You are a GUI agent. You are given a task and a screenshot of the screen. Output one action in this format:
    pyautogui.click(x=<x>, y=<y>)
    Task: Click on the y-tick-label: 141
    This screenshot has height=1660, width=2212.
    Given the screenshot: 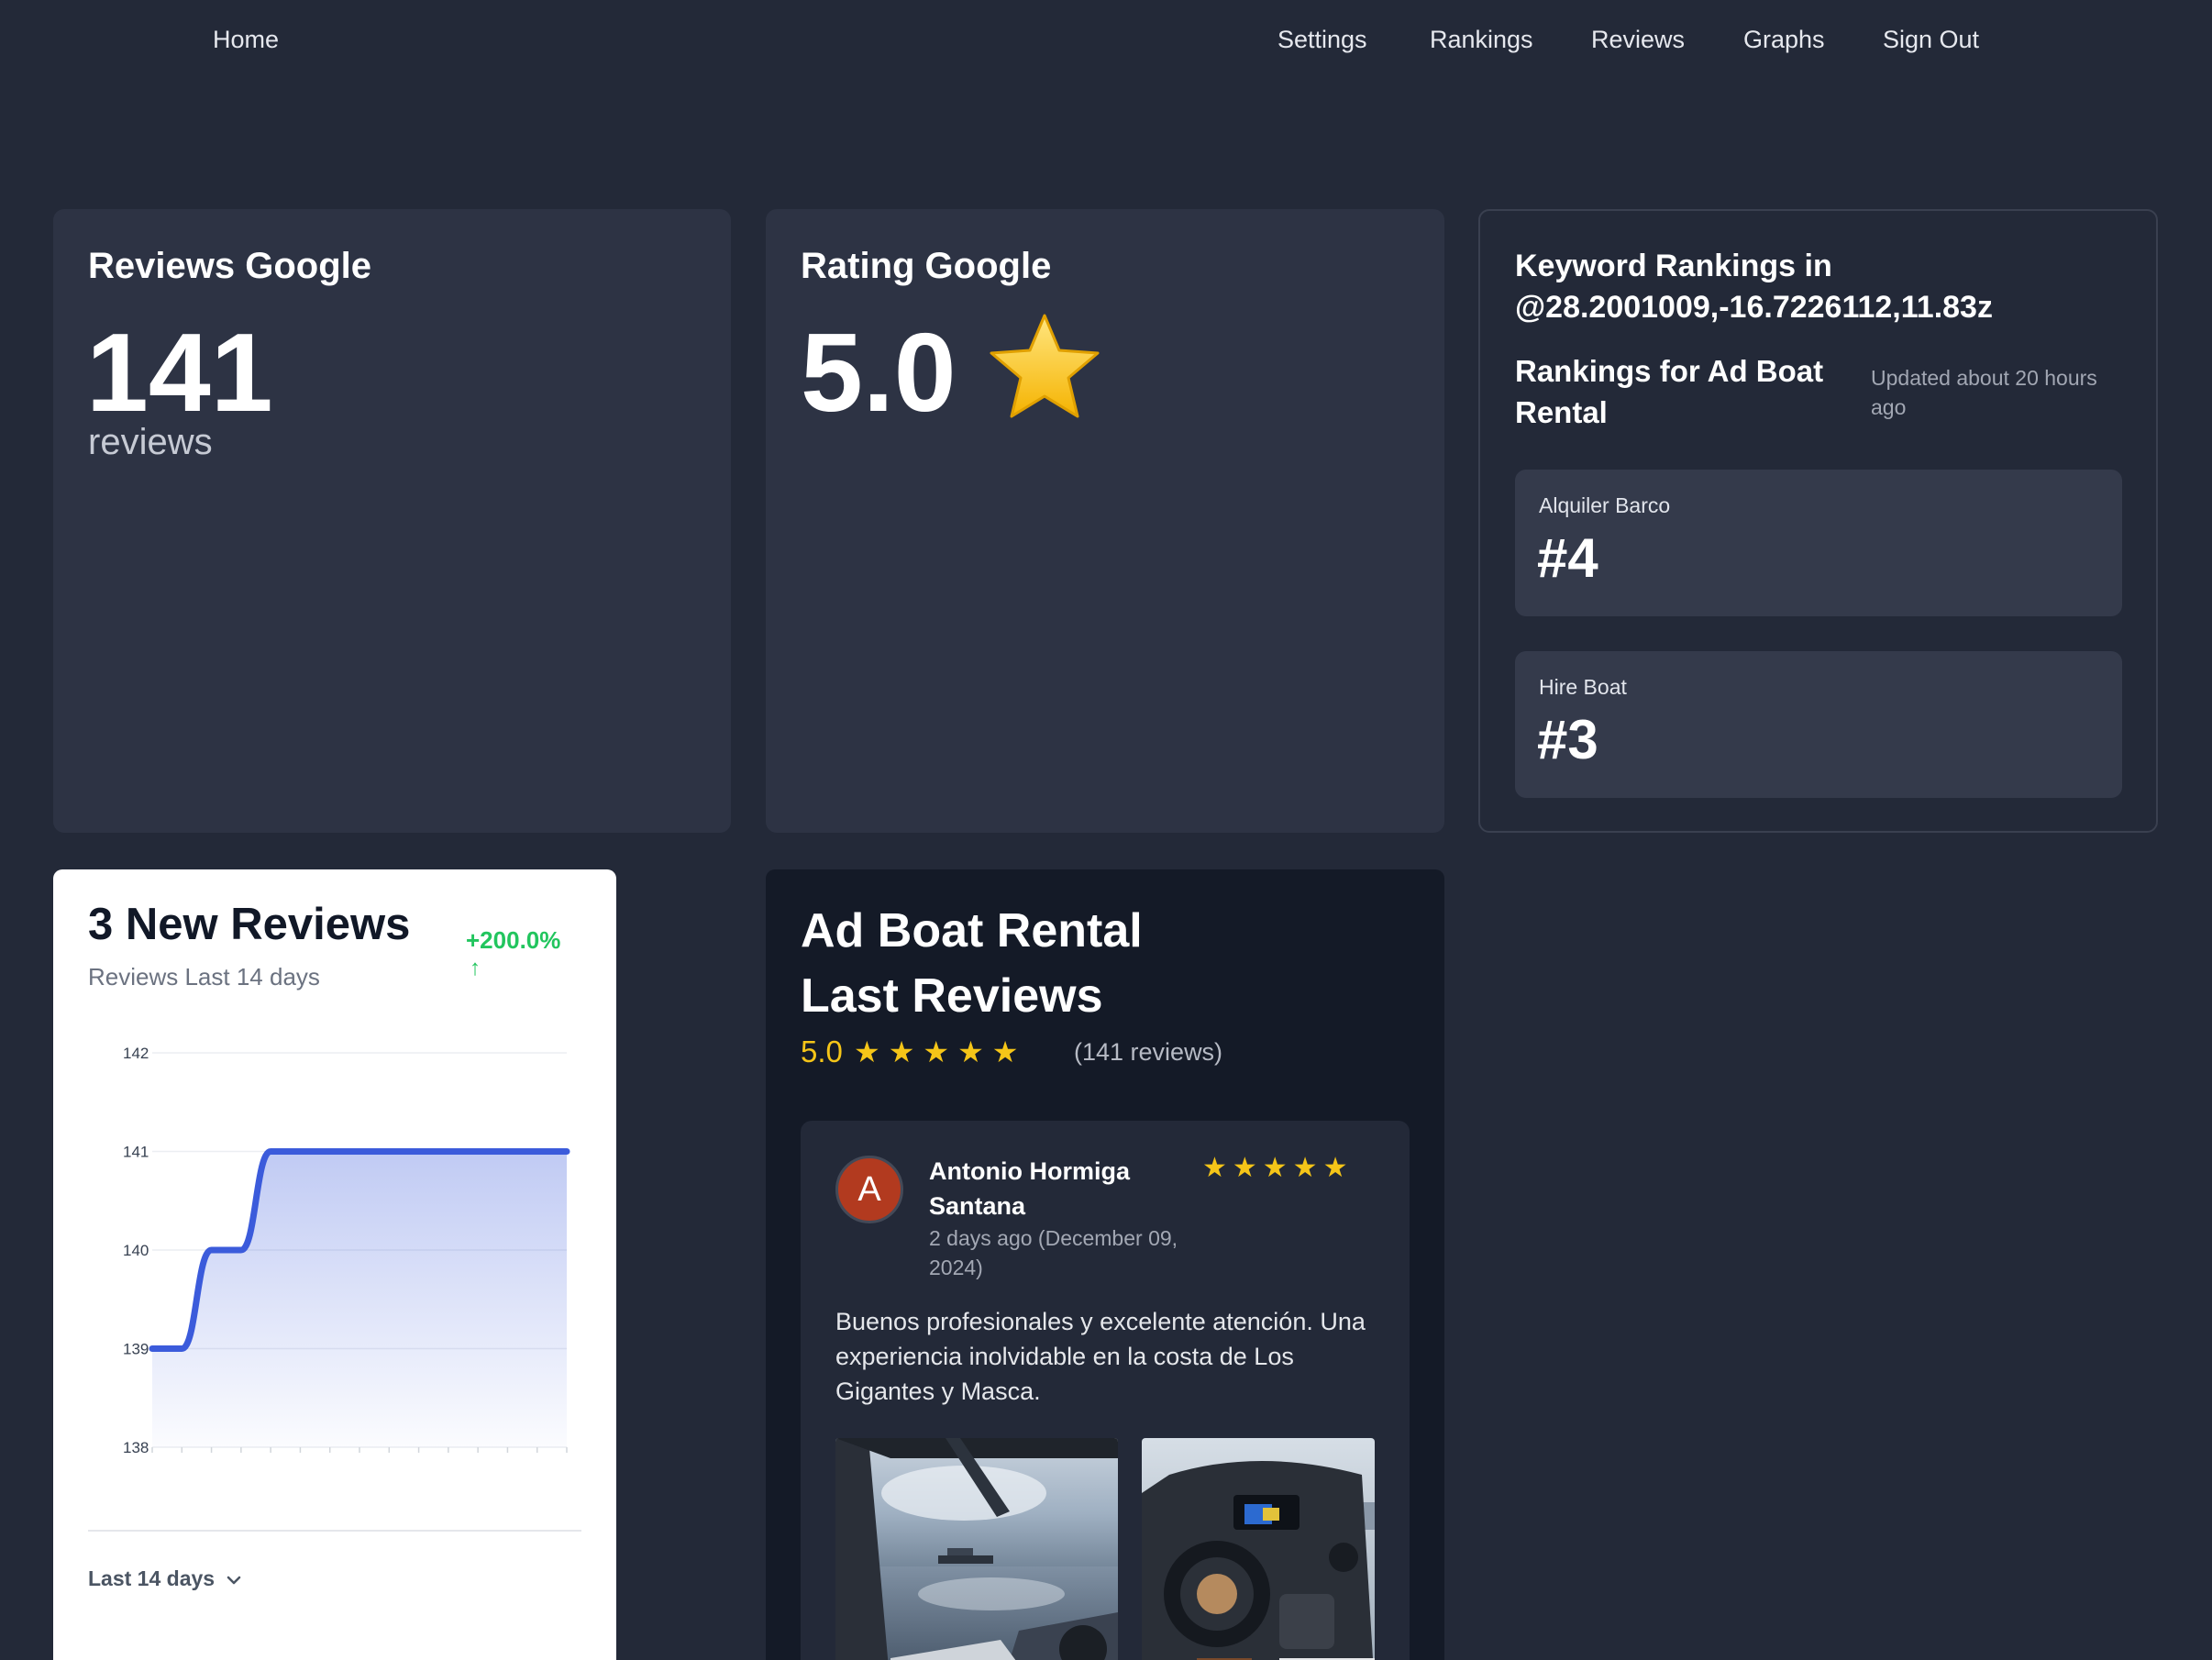 What is the action you would take?
    pyautogui.click(x=136, y=1152)
    